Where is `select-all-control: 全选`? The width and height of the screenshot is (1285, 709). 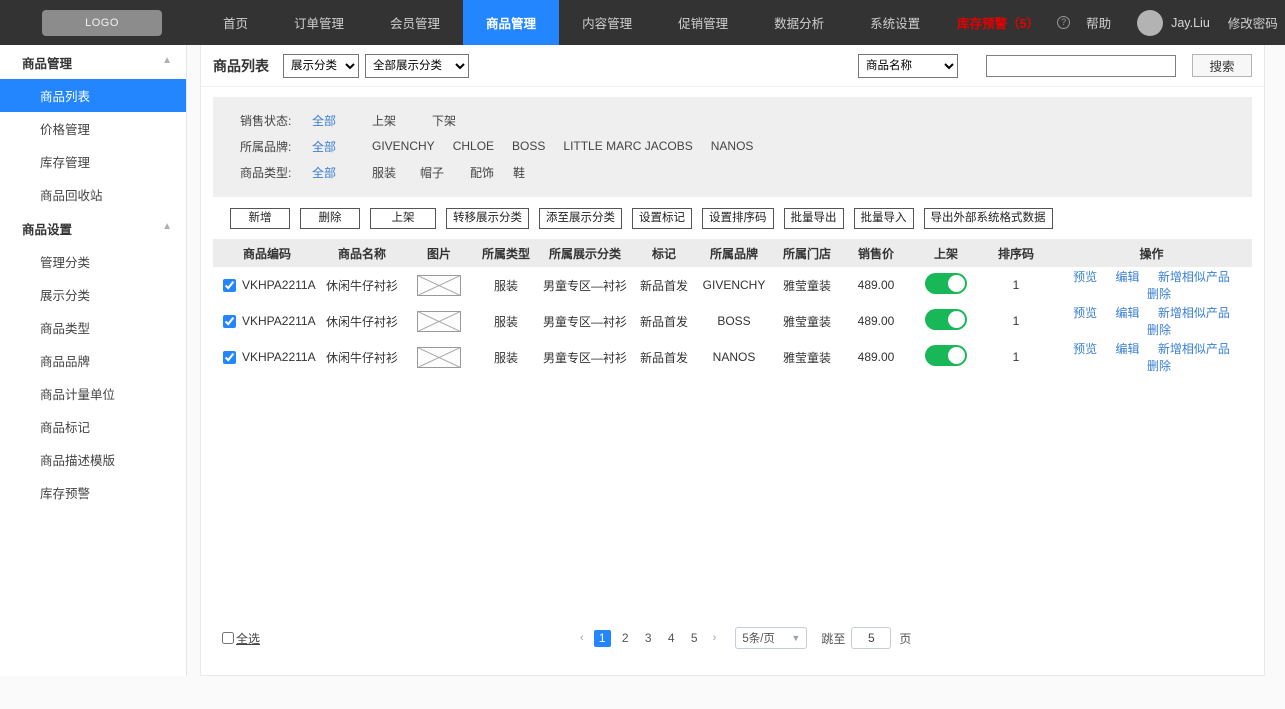 select-all-control: 全选 is located at coordinates (241, 638).